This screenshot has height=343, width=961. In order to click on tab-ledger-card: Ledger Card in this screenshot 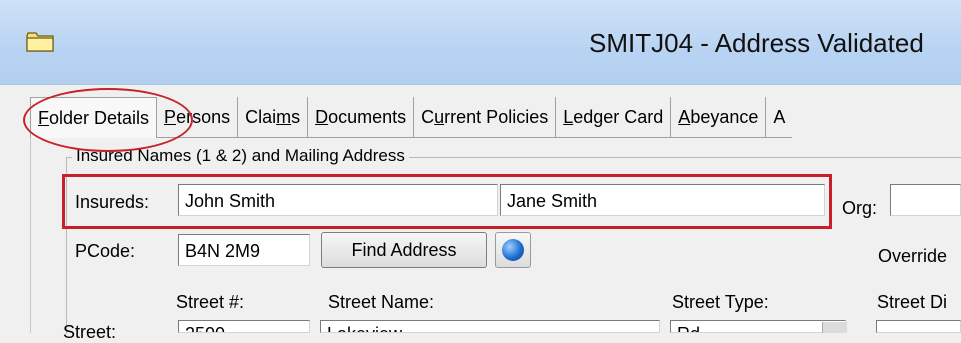, I will do `click(614, 117)`.